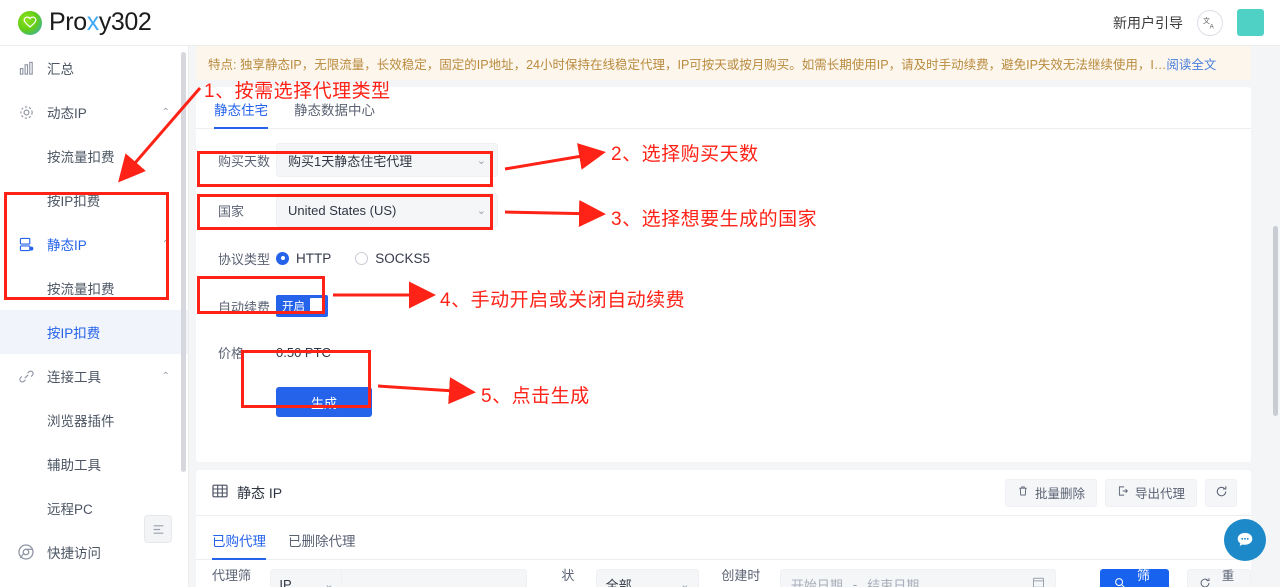 Image resolution: width=1280 pixels, height=587 pixels. Describe the element at coordinates (303, 352) in the screenshot. I see `price-value: 0.50 PTC` at that location.